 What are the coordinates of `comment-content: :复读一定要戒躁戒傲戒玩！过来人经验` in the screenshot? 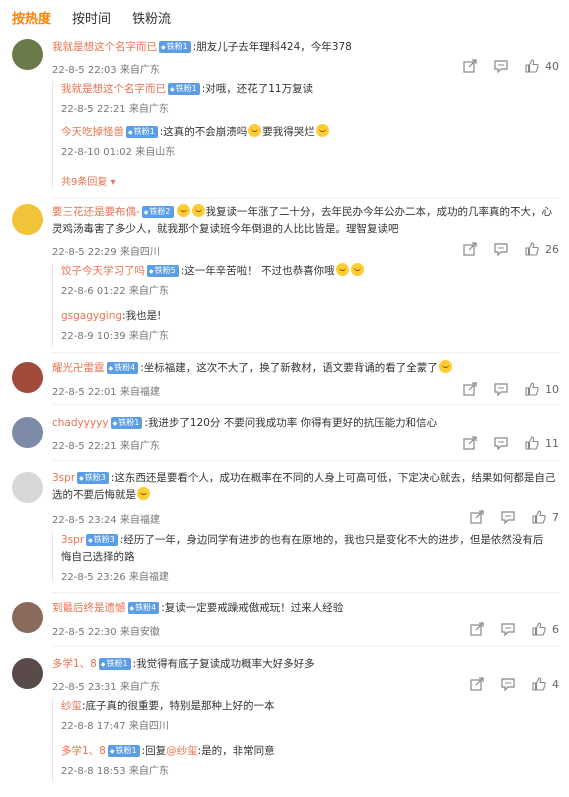 It's located at (252, 608).